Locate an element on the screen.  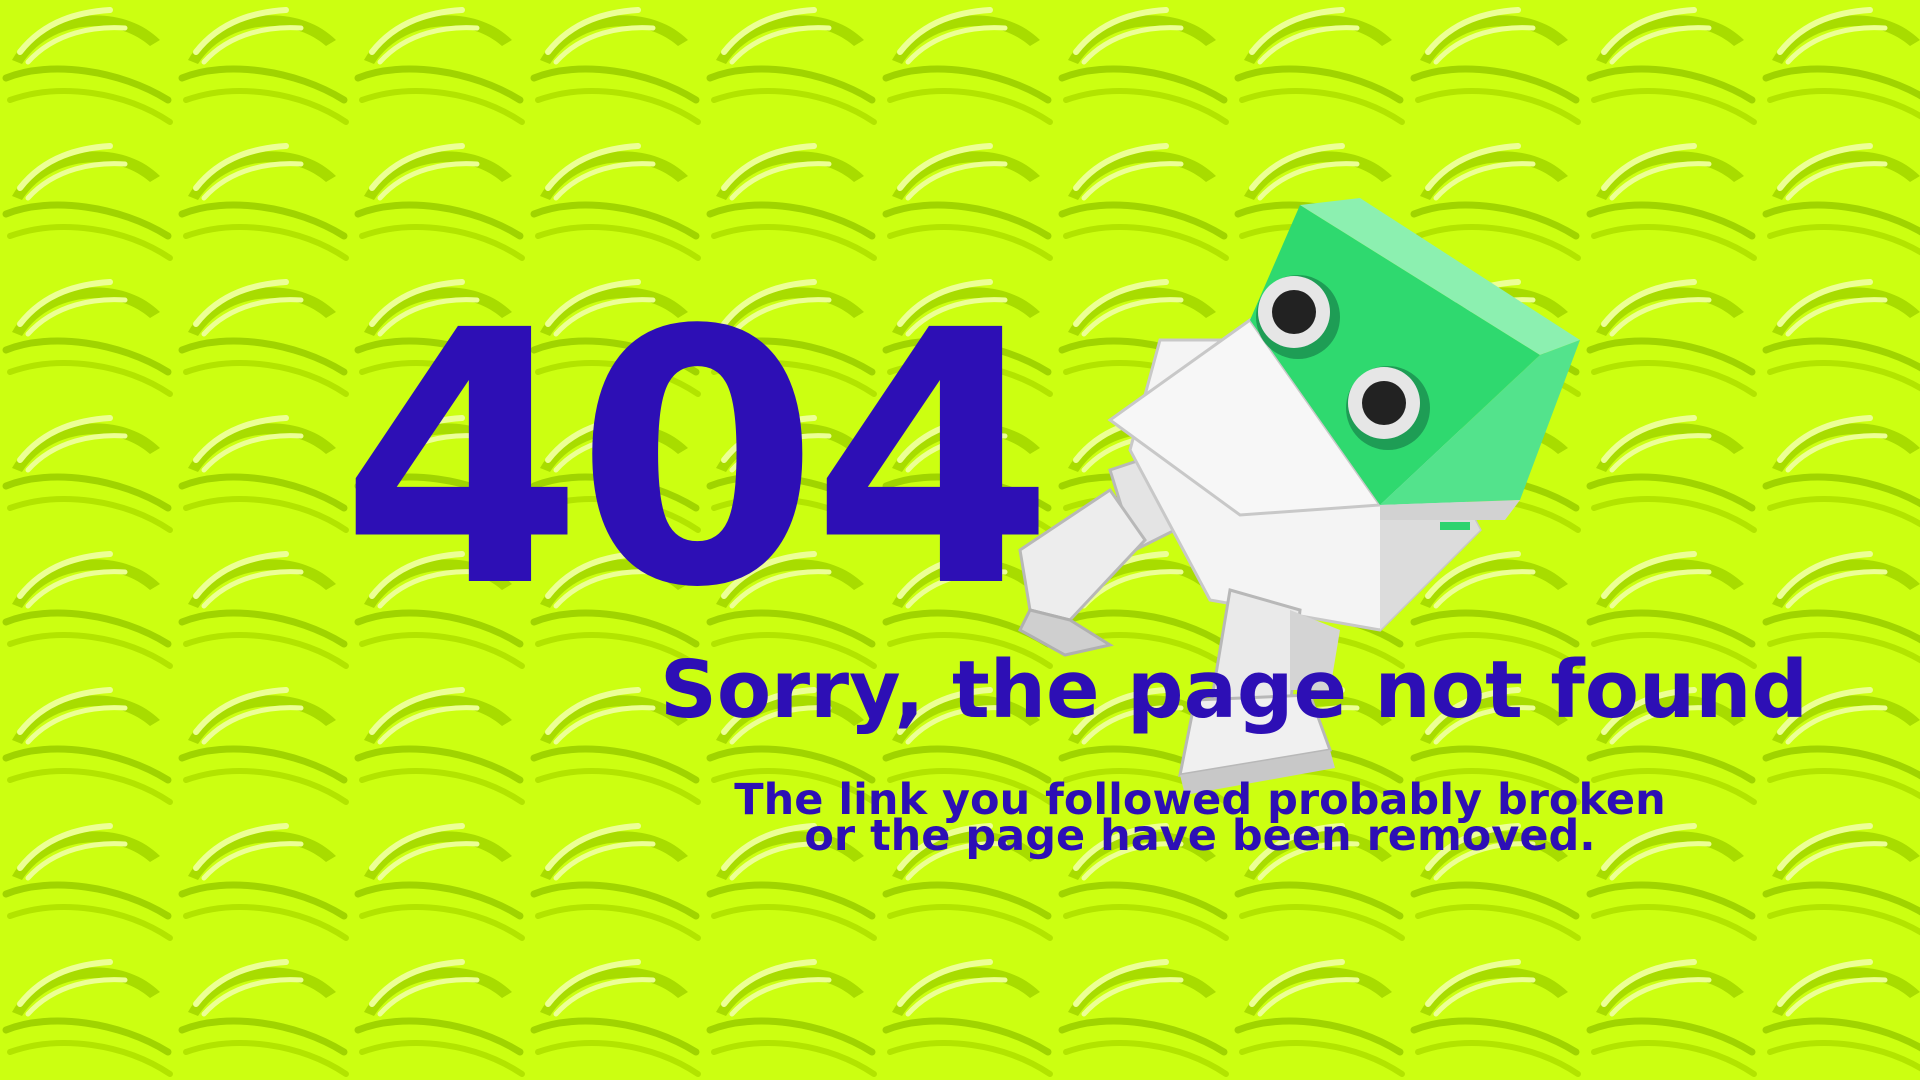
robot-eye-right-icon is located at coordinates (1388, 408).